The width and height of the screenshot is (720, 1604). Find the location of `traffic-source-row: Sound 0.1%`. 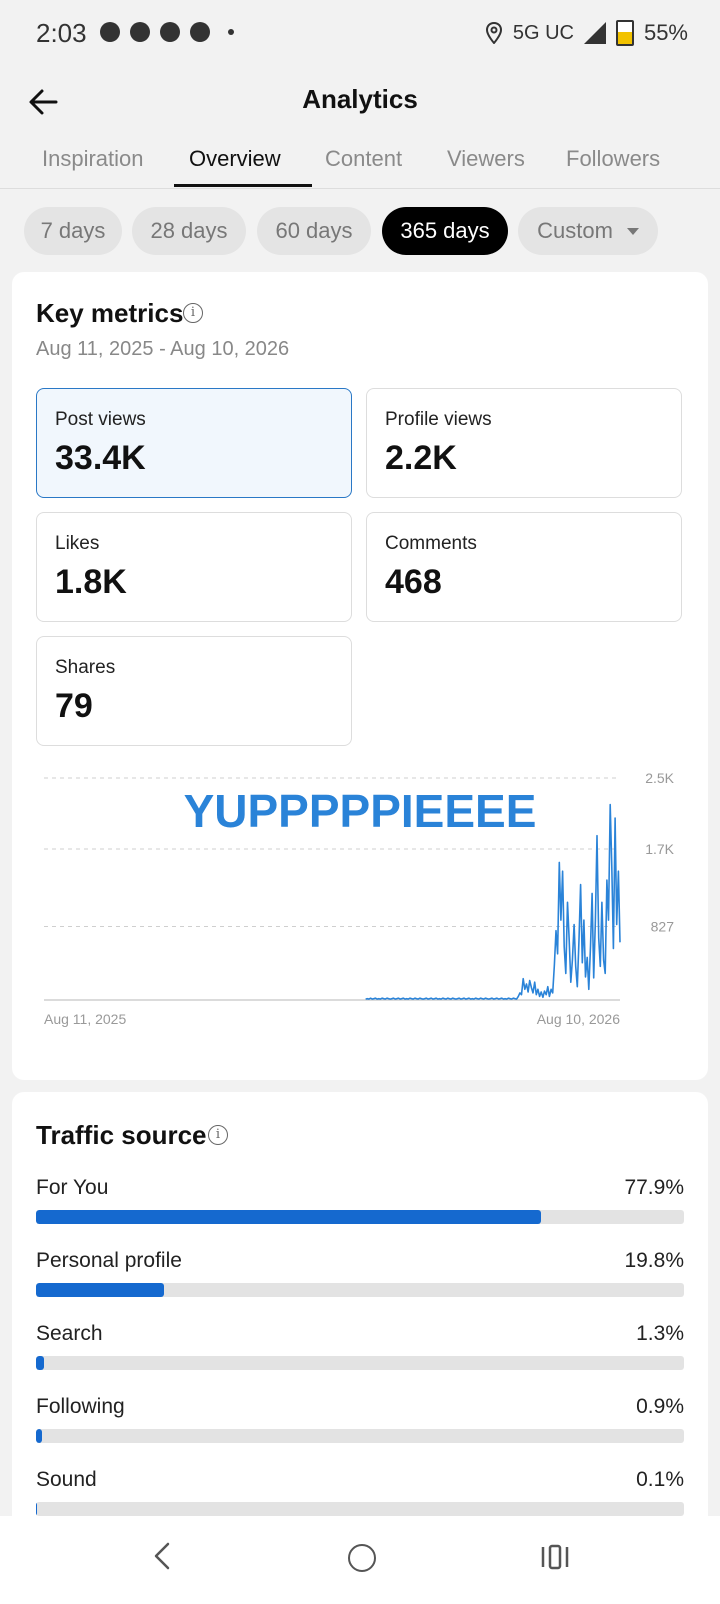

traffic-source-row: Sound 0.1% is located at coordinates (360, 1495).